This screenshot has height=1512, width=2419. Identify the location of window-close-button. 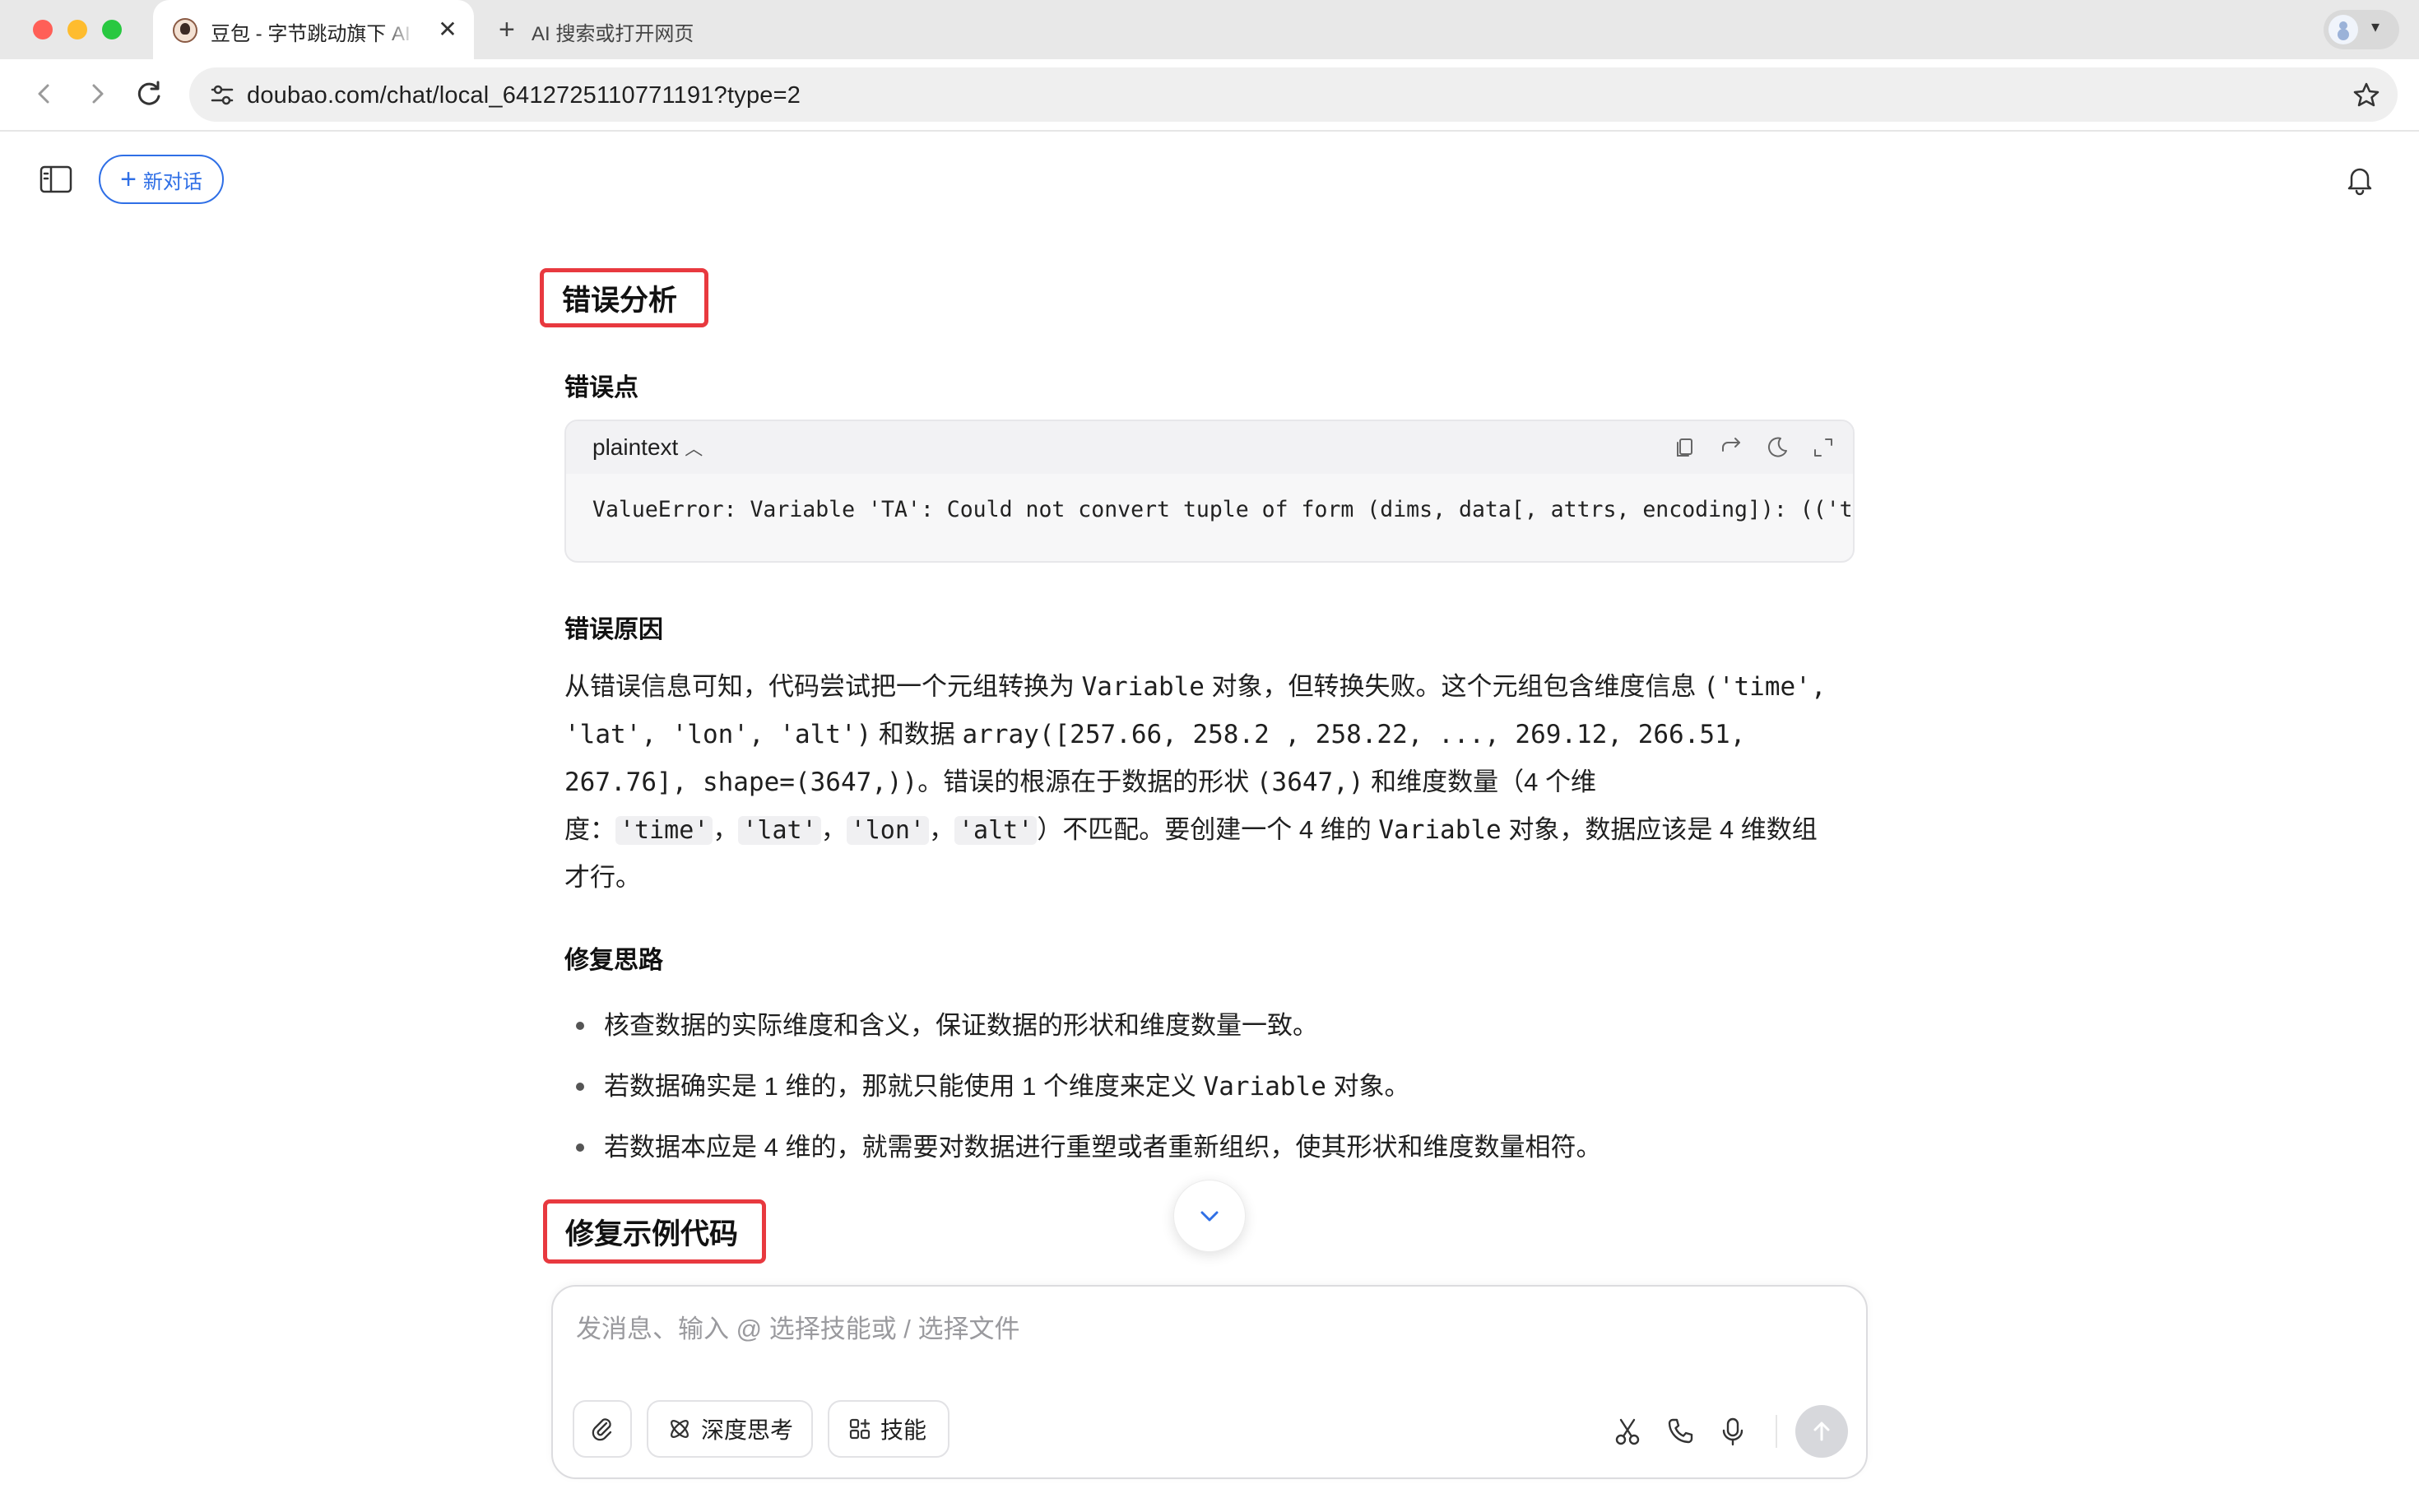
(43, 29).